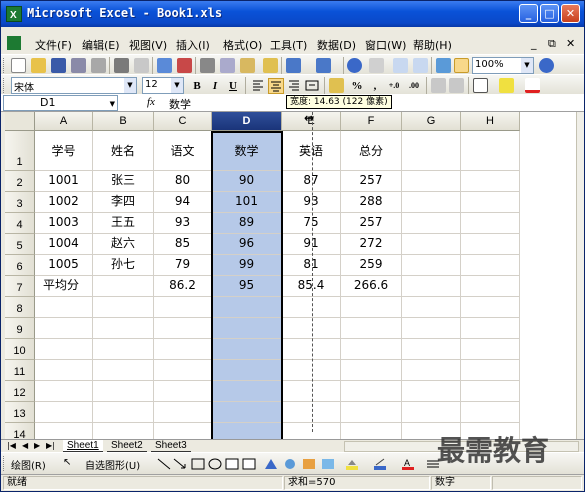 The width and height of the screenshot is (585, 492). Describe the element at coordinates (180, 104) in the screenshot. I see `formula-input: 数学` at that location.